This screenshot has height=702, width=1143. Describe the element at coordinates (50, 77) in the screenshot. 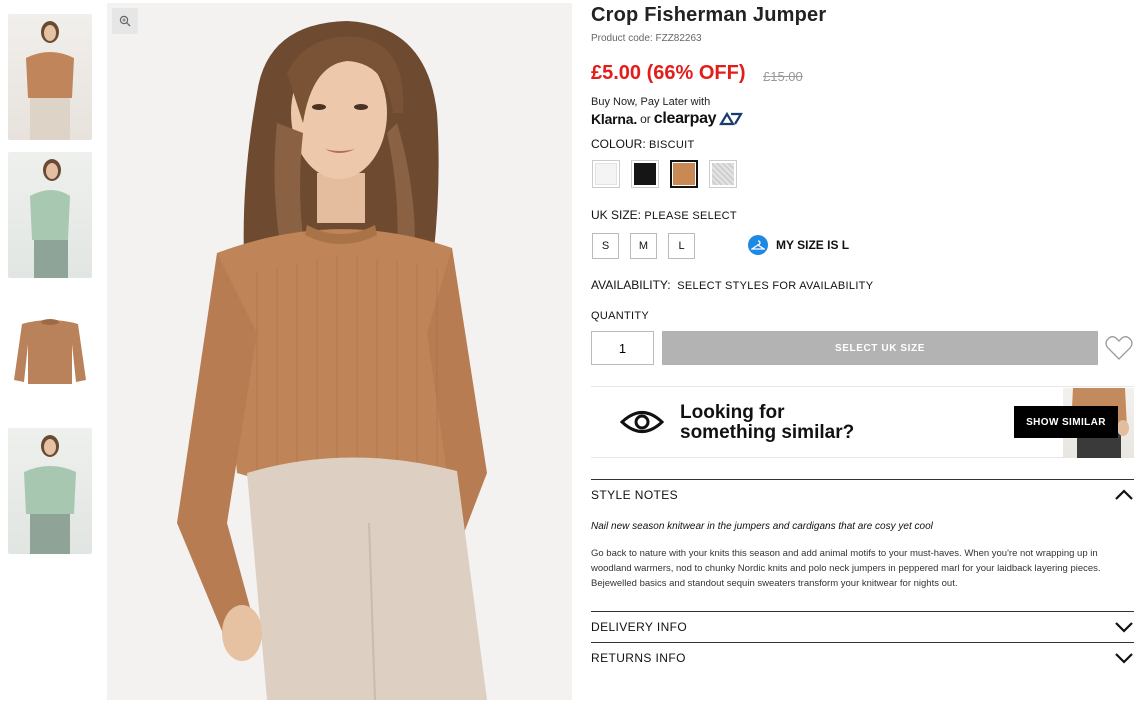

I see `thumbnail-front-biscuit` at that location.